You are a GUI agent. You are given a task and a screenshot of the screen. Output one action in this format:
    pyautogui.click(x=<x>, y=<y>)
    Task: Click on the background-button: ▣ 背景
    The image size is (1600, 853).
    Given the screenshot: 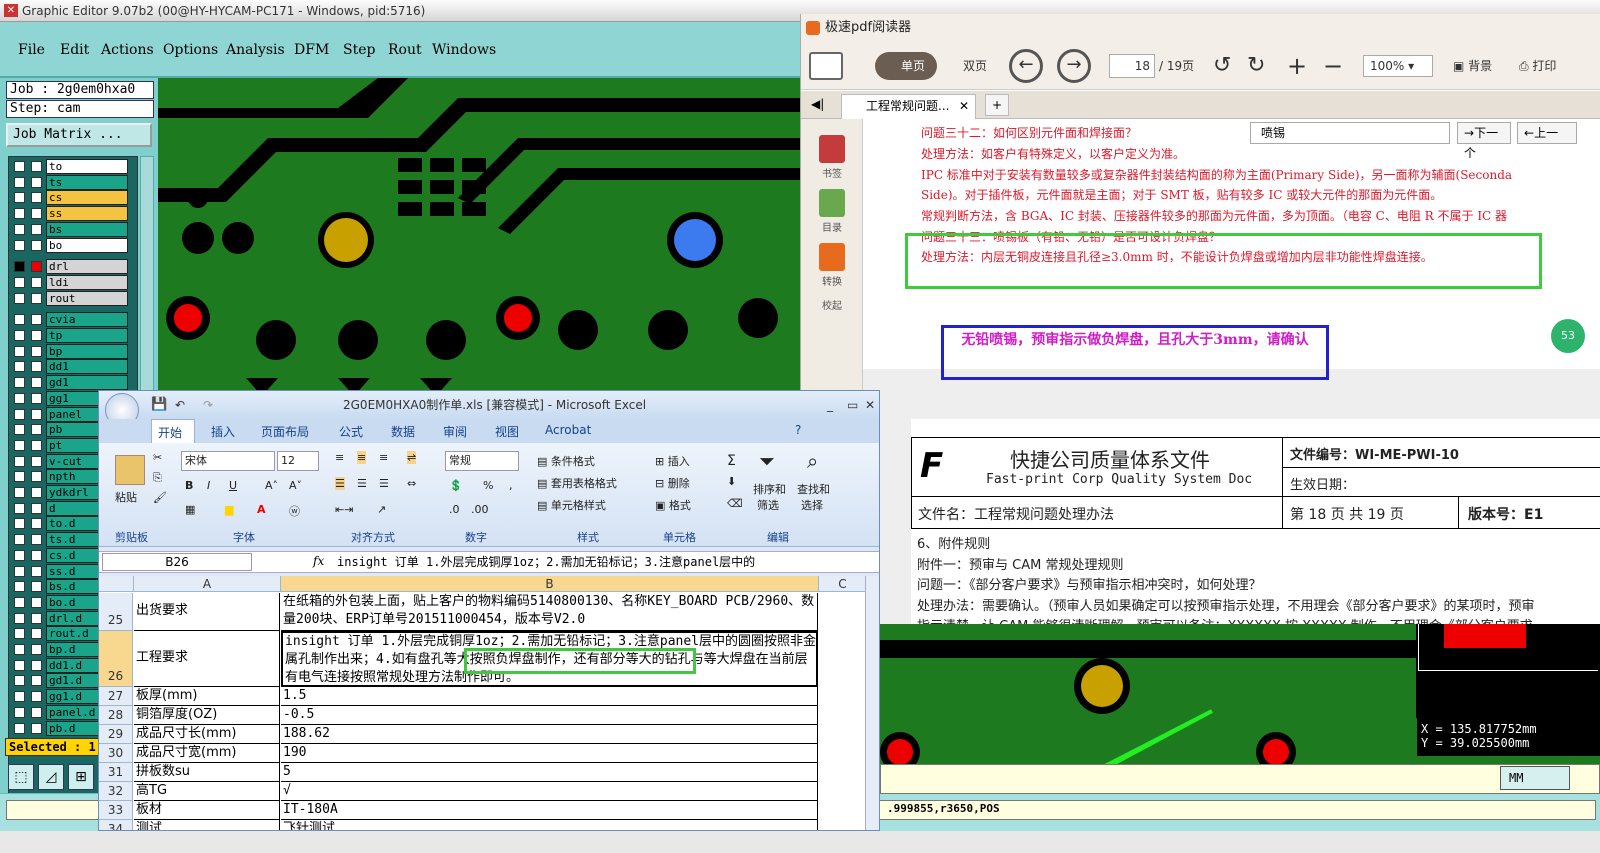 What is the action you would take?
    pyautogui.click(x=1472, y=66)
    